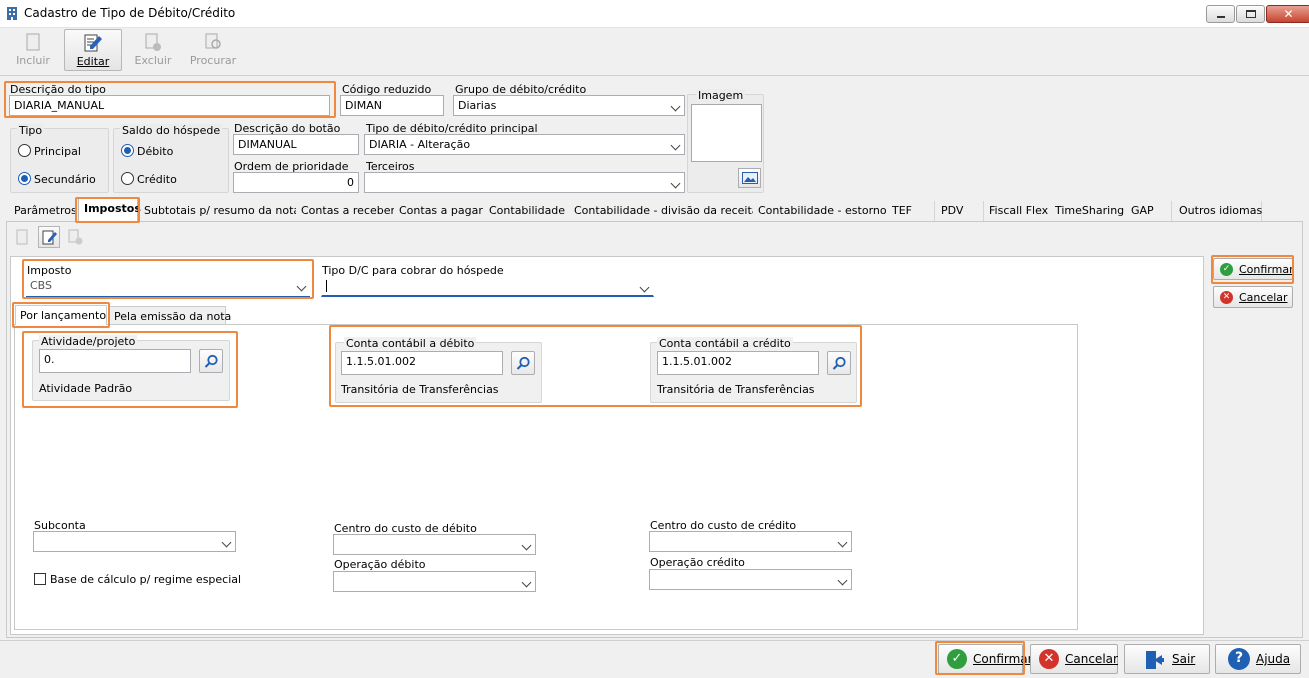  Describe the element at coordinates (326, 286) in the screenshot. I see `text-cursor` at that location.